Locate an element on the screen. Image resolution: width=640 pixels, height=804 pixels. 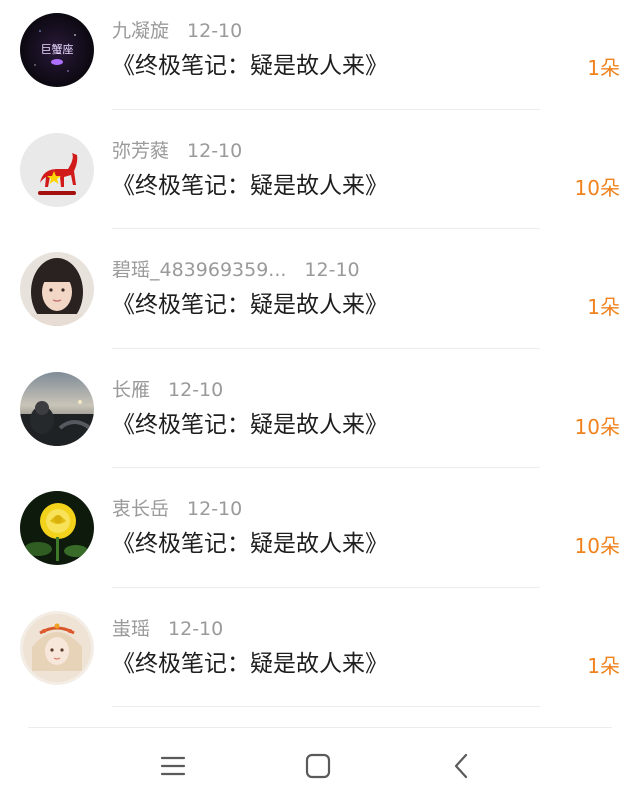
username: 长雁 is located at coordinates (131, 390).